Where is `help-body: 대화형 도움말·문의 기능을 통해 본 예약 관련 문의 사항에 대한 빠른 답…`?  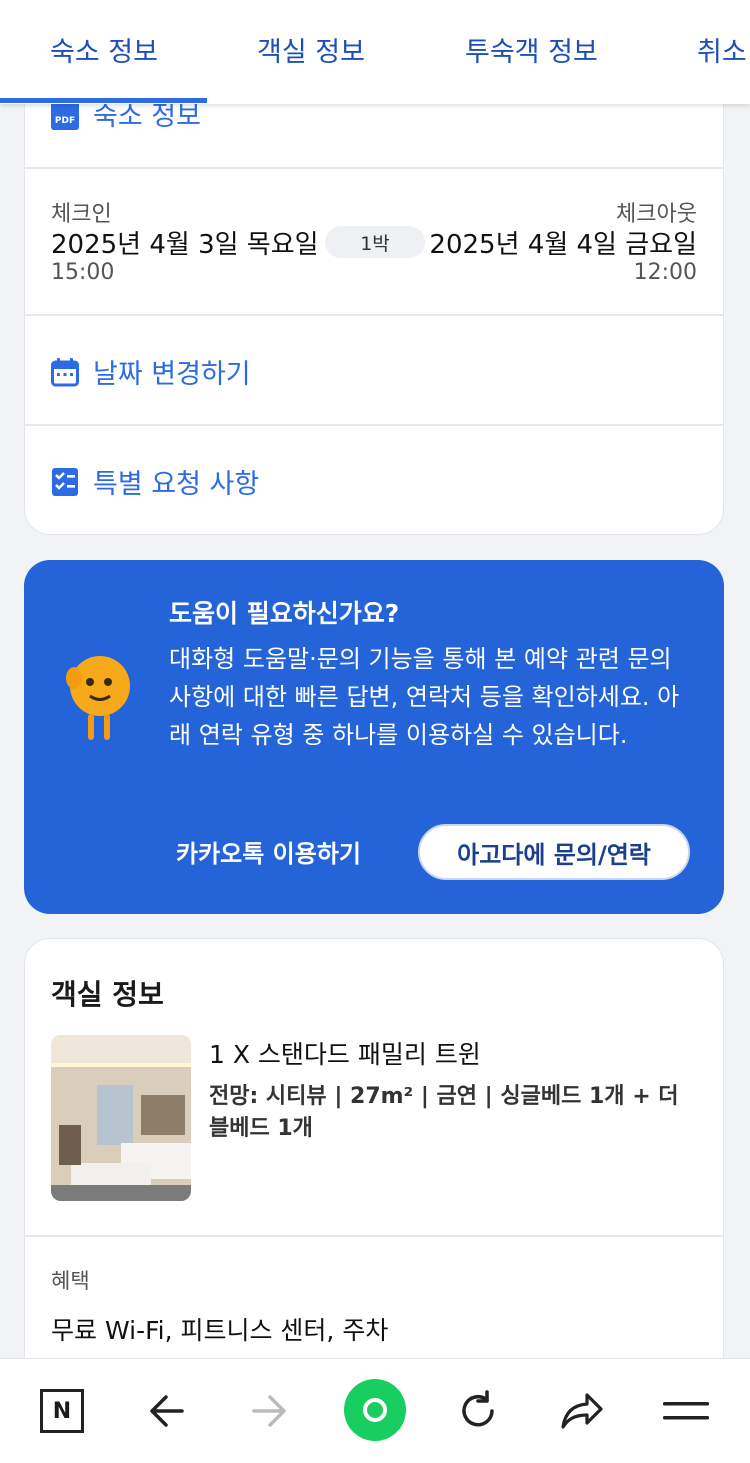
help-body: 대화형 도움말·문의 기능을 통해 본 예약 관련 문의 사항에 대한 빠른 답… is located at coordinates (424, 697).